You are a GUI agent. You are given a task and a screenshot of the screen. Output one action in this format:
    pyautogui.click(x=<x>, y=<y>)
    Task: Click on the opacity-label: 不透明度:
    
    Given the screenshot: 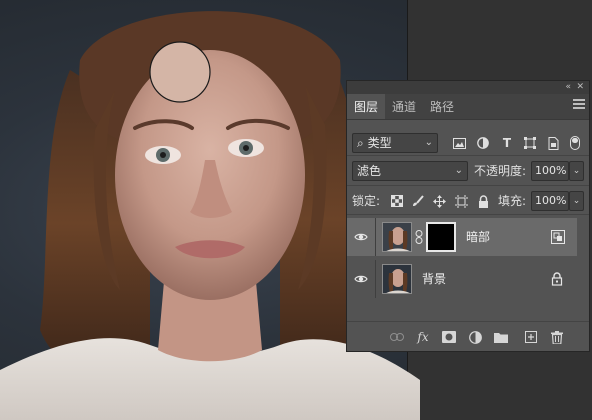 What is the action you would take?
    pyautogui.click(x=500, y=171)
    